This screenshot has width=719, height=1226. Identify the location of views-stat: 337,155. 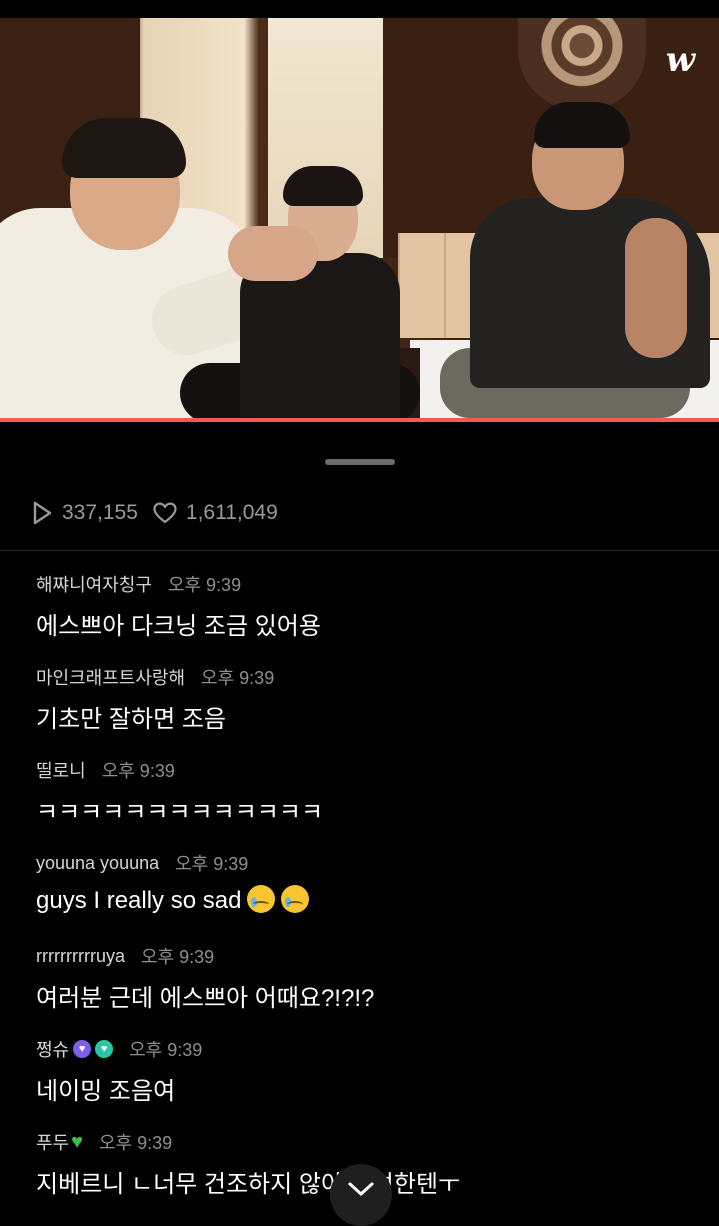
(84, 513).